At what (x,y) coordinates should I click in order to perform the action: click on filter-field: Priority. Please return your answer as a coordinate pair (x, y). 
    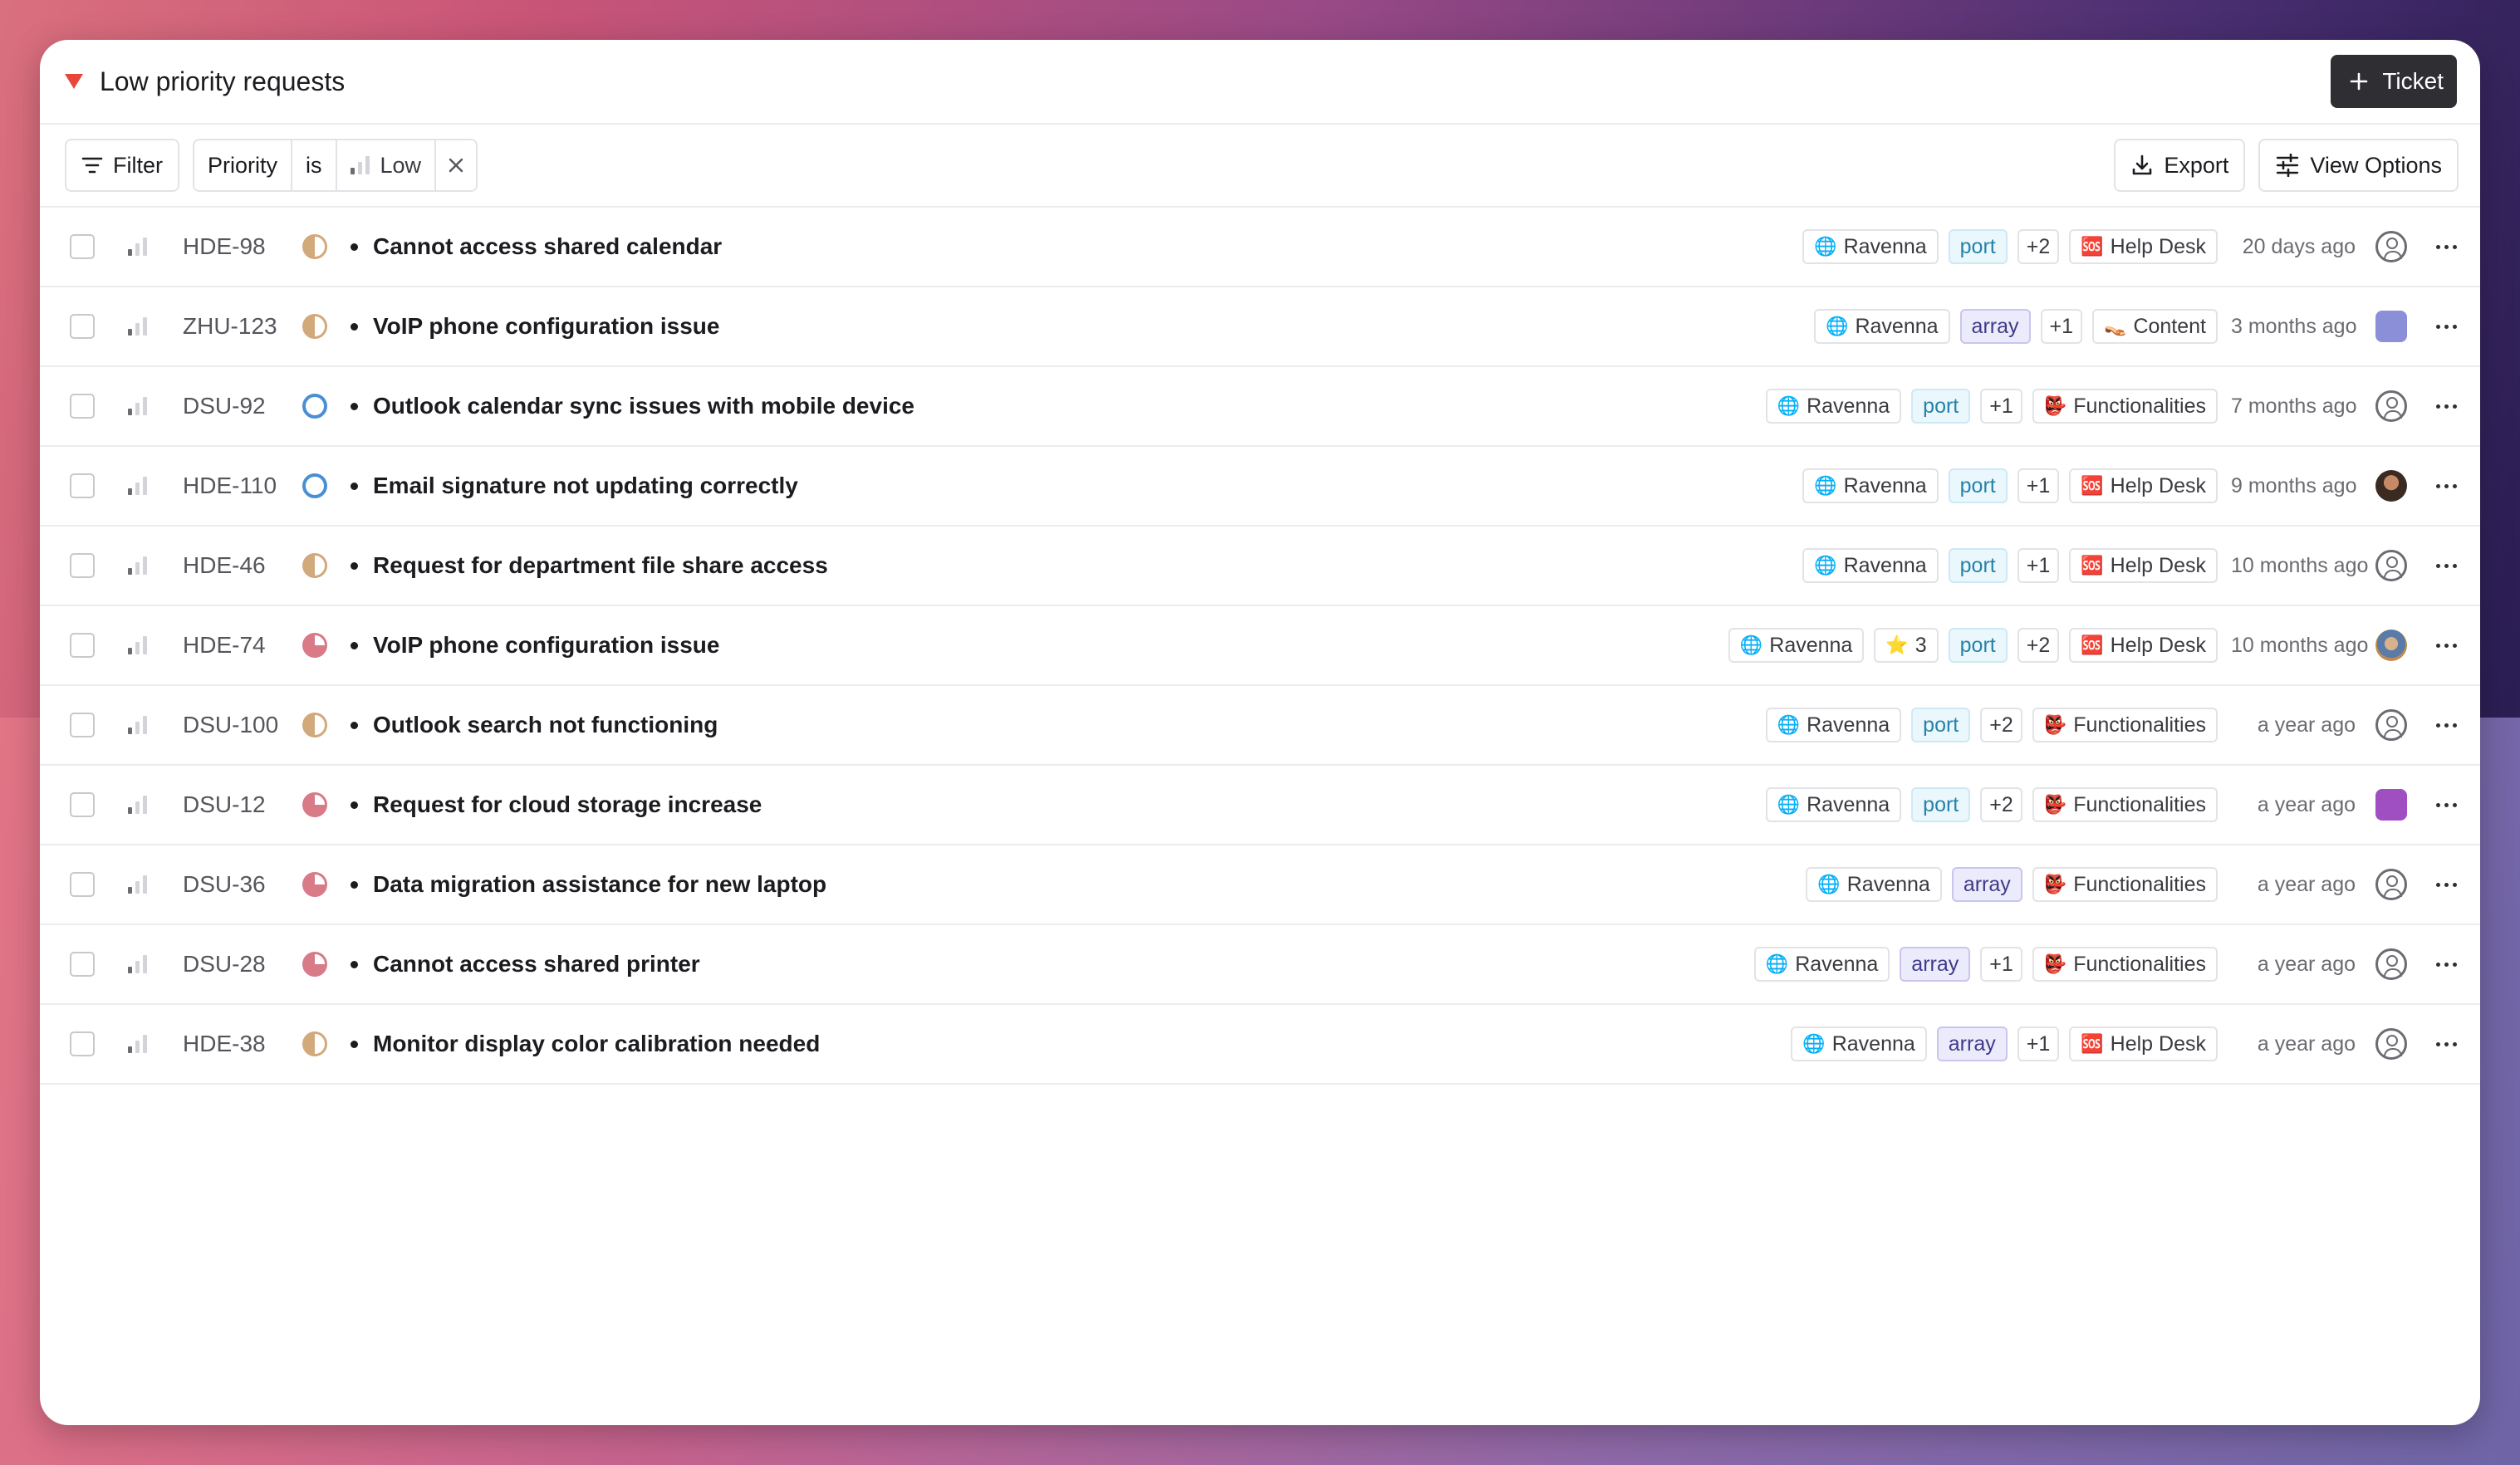
    Looking at the image, I should click on (243, 165).